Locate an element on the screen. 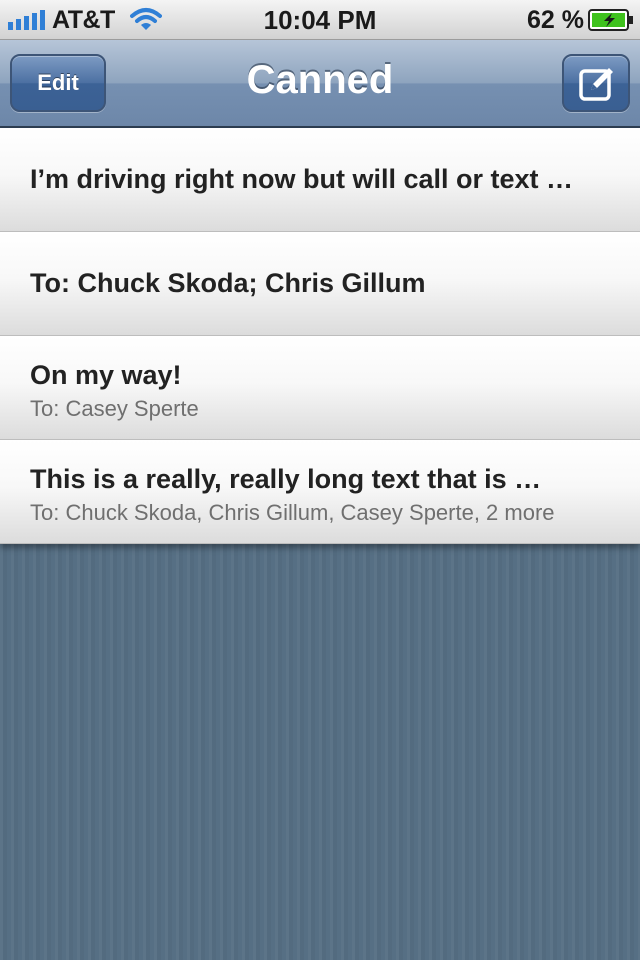  status-bar: AT&T 10:04 PM 62 % is located at coordinates (320, 20).